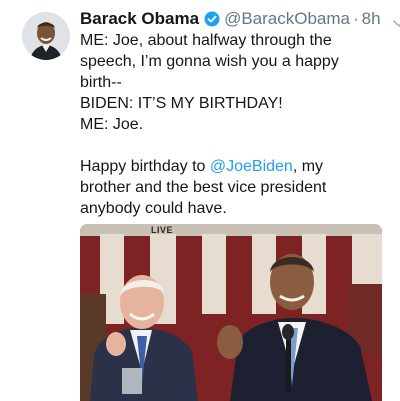 Image resolution: width=400 pixels, height=401 pixels. Describe the element at coordinates (101, 82) in the screenshot. I see `tweet-line: birth--` at that location.